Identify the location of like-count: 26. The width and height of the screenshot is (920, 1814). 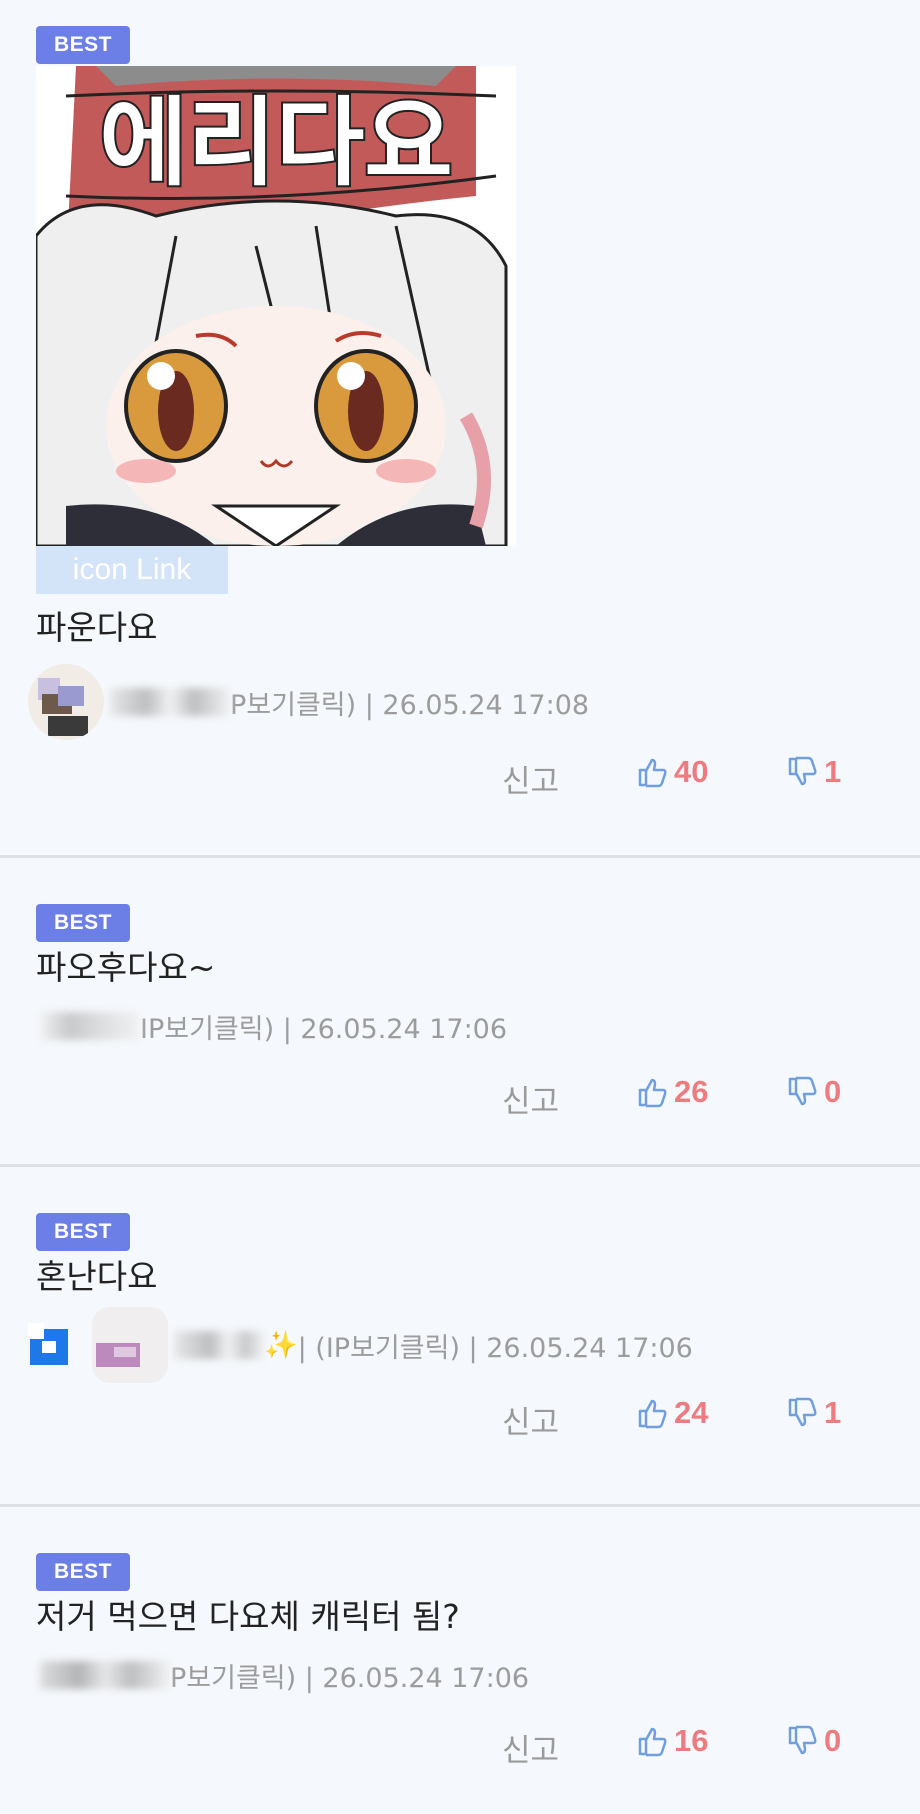
(691, 1091).